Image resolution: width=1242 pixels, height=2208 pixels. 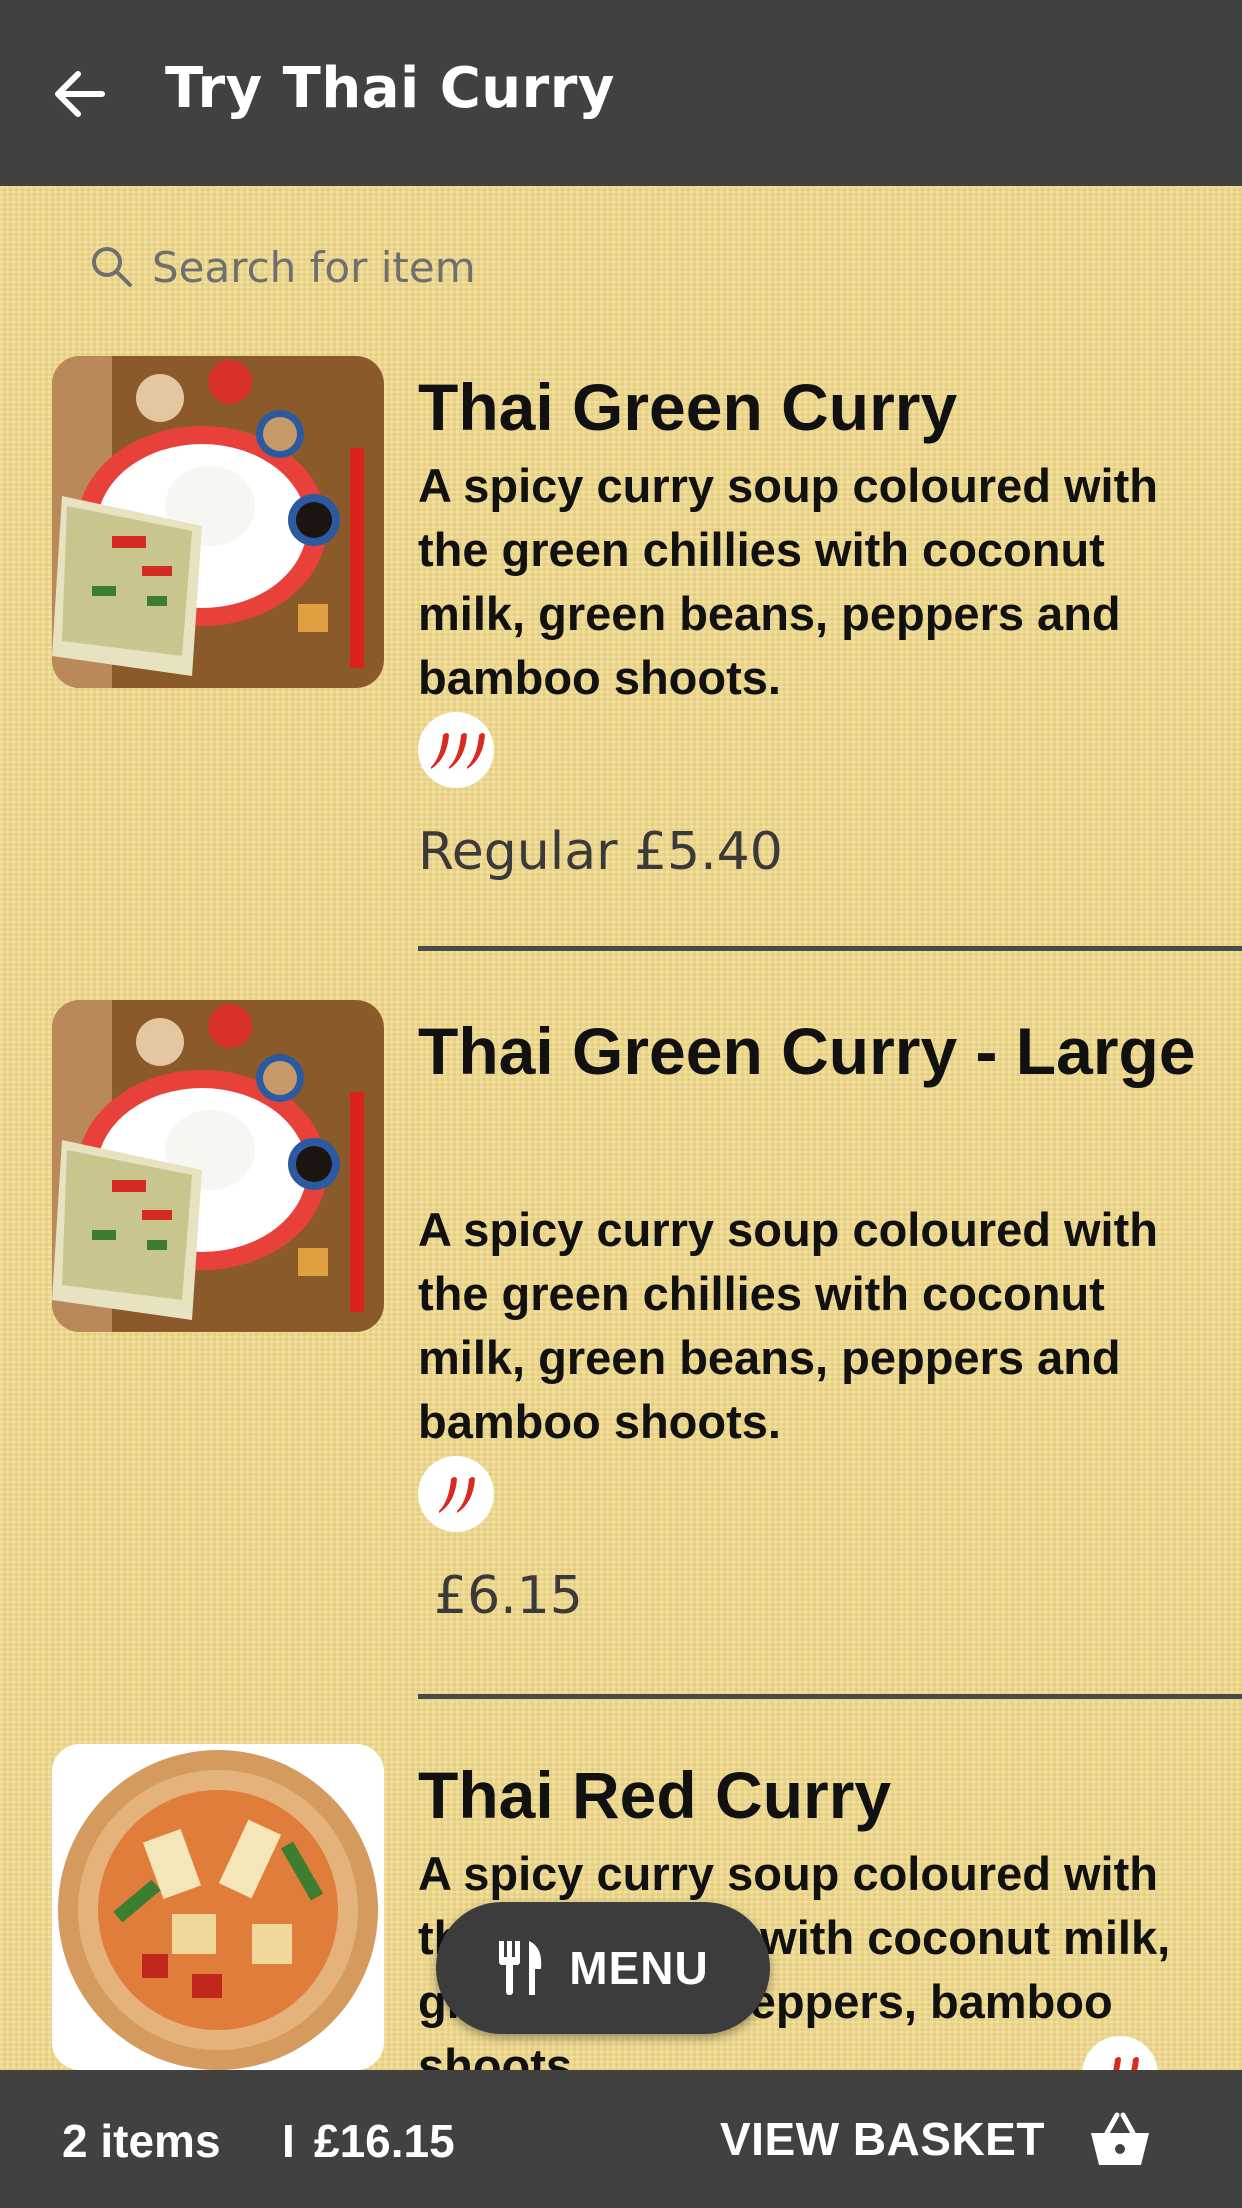 What do you see at coordinates (141, 2141) in the screenshot?
I see `basket-item-count: 2 items` at bounding box center [141, 2141].